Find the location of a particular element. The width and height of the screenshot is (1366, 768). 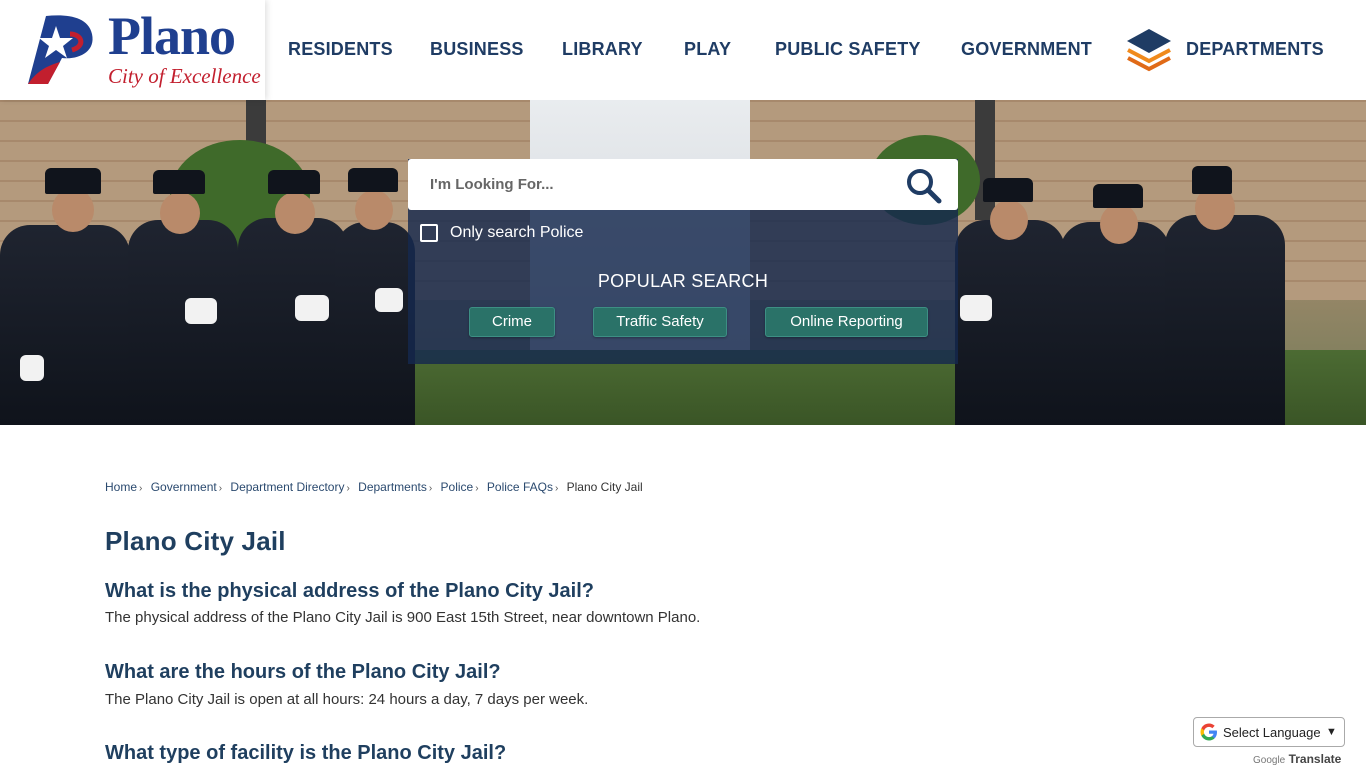

powered-translate-label: Translate is located at coordinates (1315, 759).